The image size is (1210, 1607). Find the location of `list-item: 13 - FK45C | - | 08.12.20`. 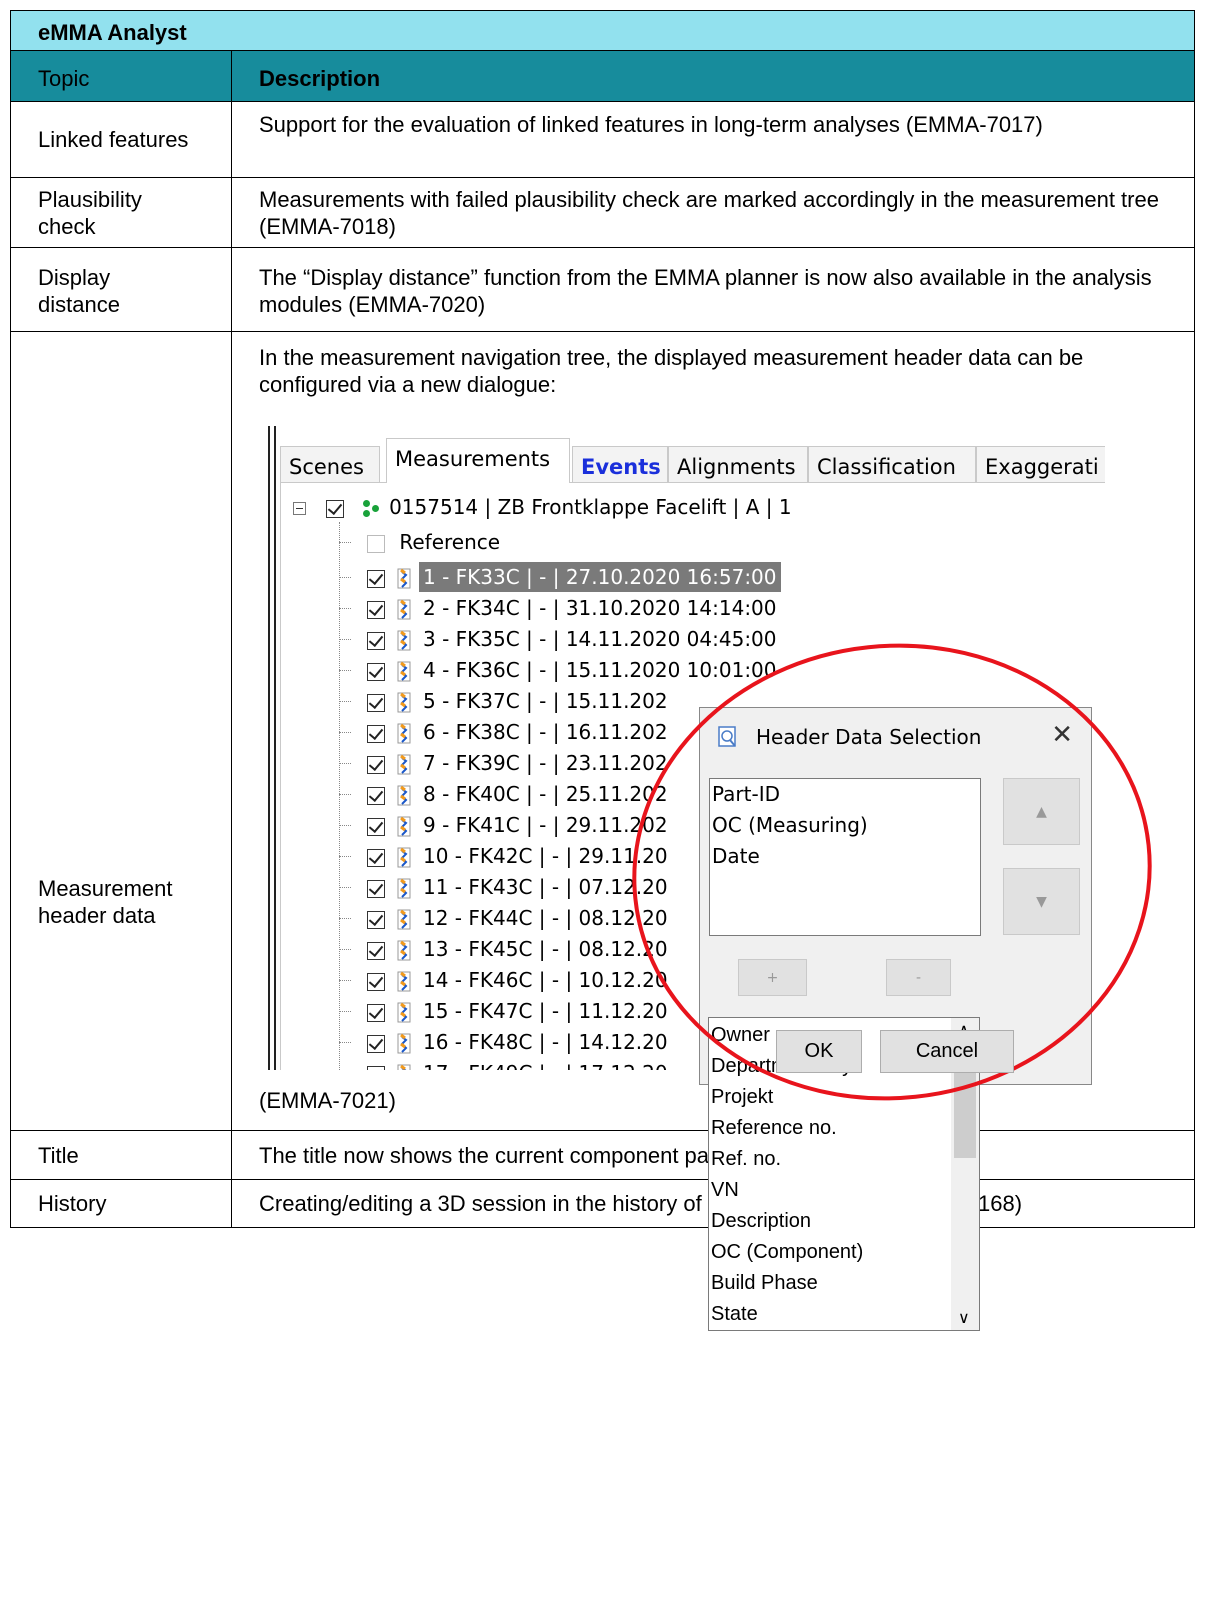

list-item: 13 - FK45C | - | 08.12.20 is located at coordinates (505, 949).